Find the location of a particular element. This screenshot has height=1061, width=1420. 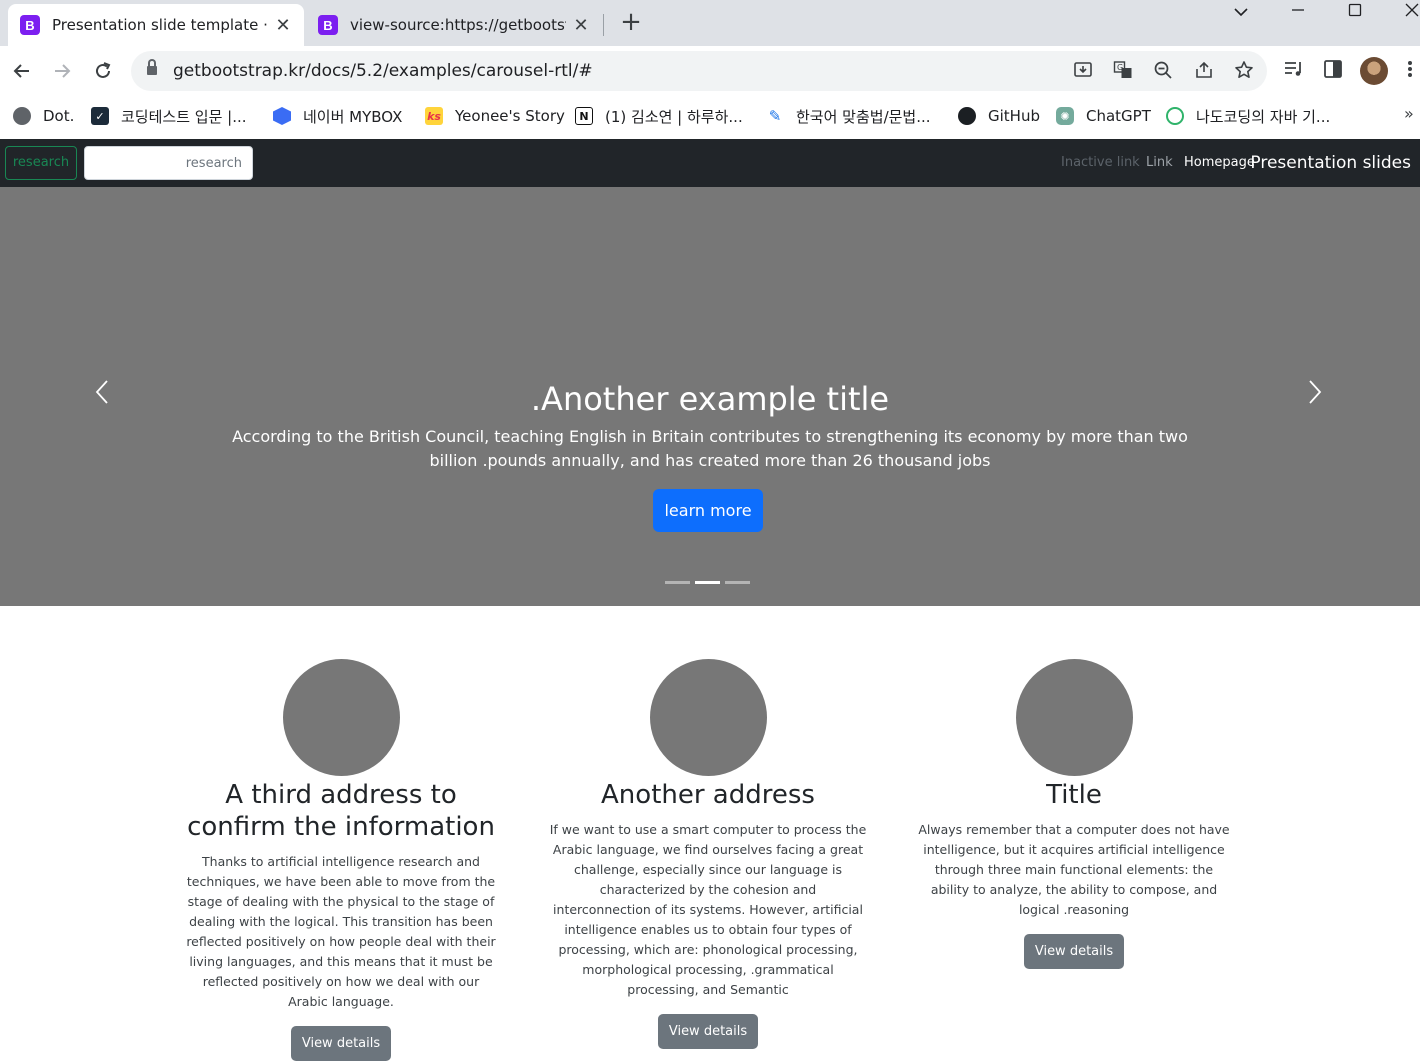

carousel-indicators is located at coordinates (707, 582).